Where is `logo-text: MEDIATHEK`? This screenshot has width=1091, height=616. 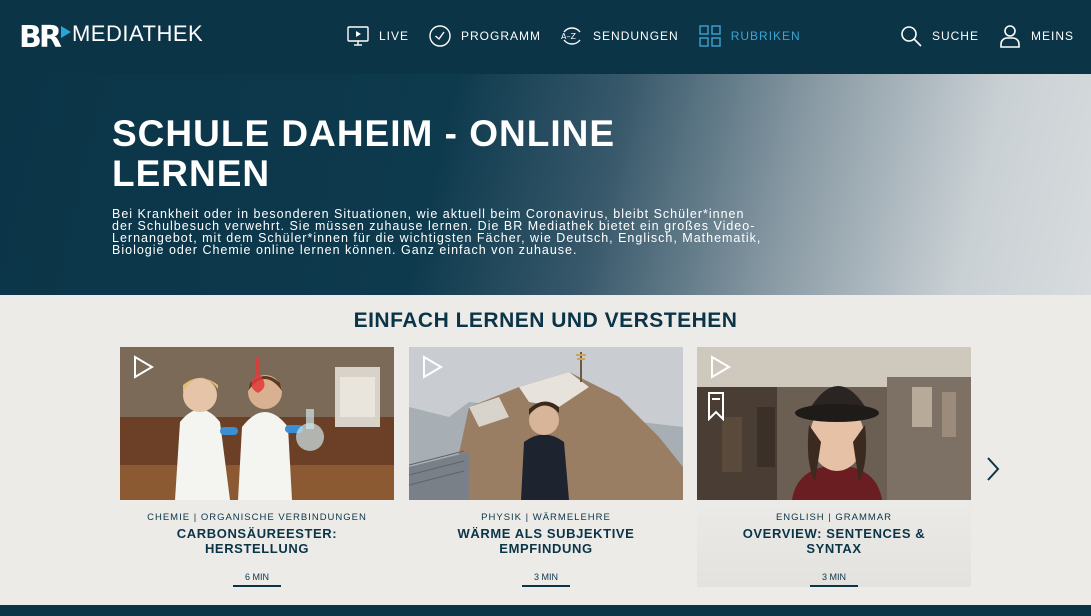 logo-text: MEDIATHEK is located at coordinates (137, 33).